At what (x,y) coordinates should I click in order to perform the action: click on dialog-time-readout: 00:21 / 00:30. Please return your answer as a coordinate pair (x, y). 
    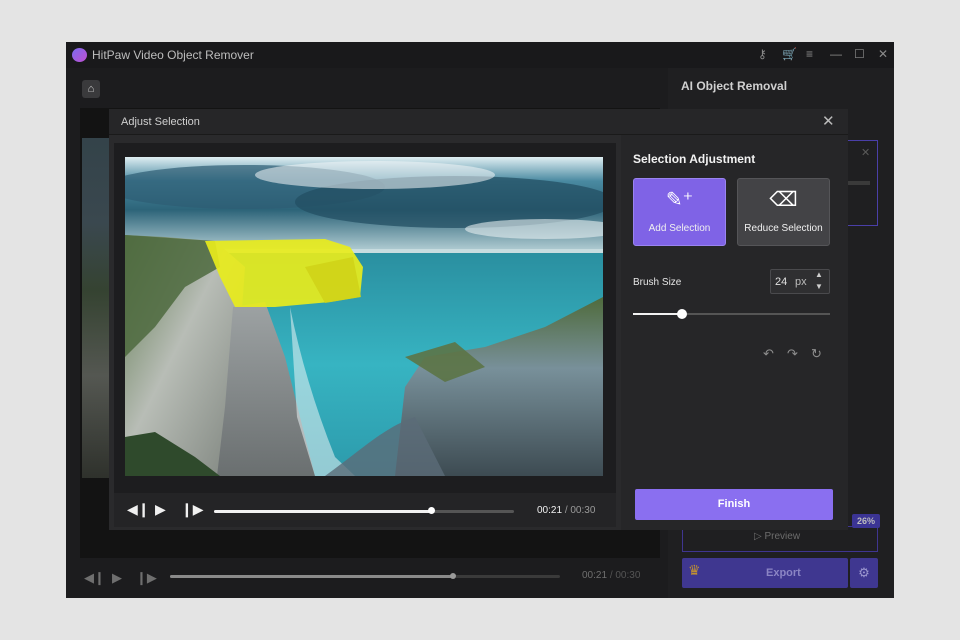
    Looking at the image, I should click on (566, 510).